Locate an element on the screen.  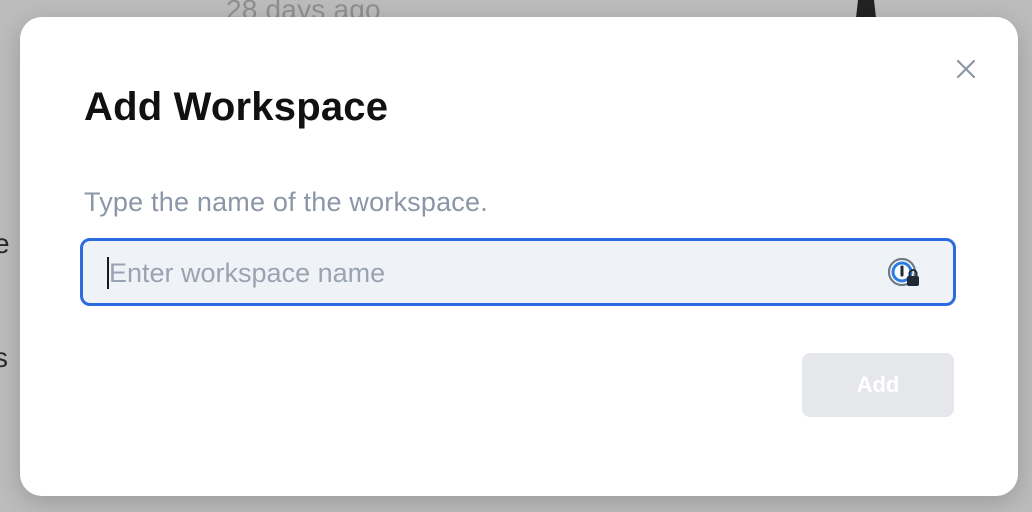
background-text-fragment: s is located at coordinates (4, 357).